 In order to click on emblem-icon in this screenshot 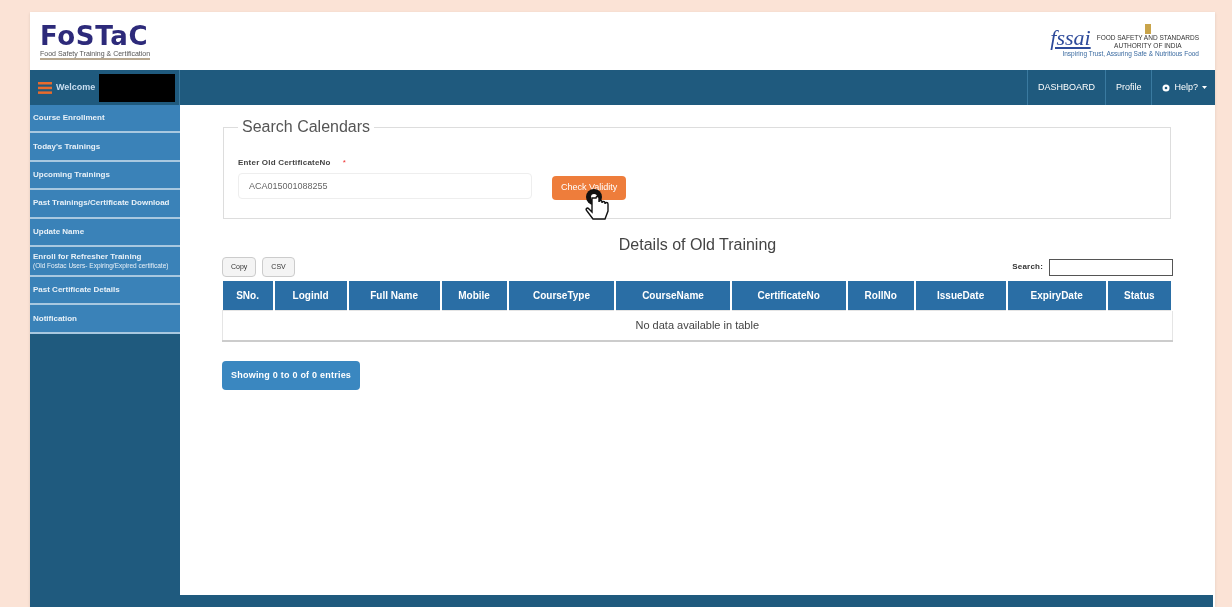, I will do `click(1147, 29)`.